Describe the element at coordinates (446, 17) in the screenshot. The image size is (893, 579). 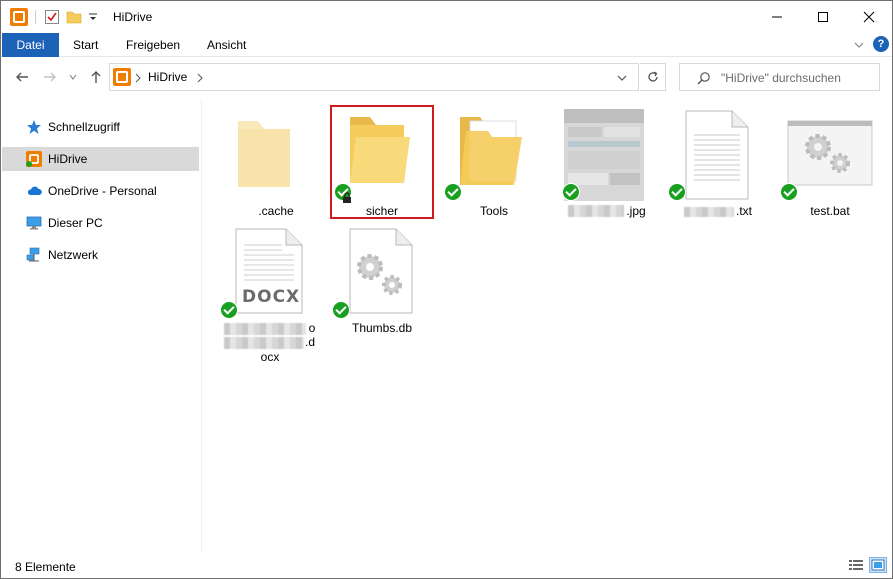
I see `title-bar: HiDrive` at that location.